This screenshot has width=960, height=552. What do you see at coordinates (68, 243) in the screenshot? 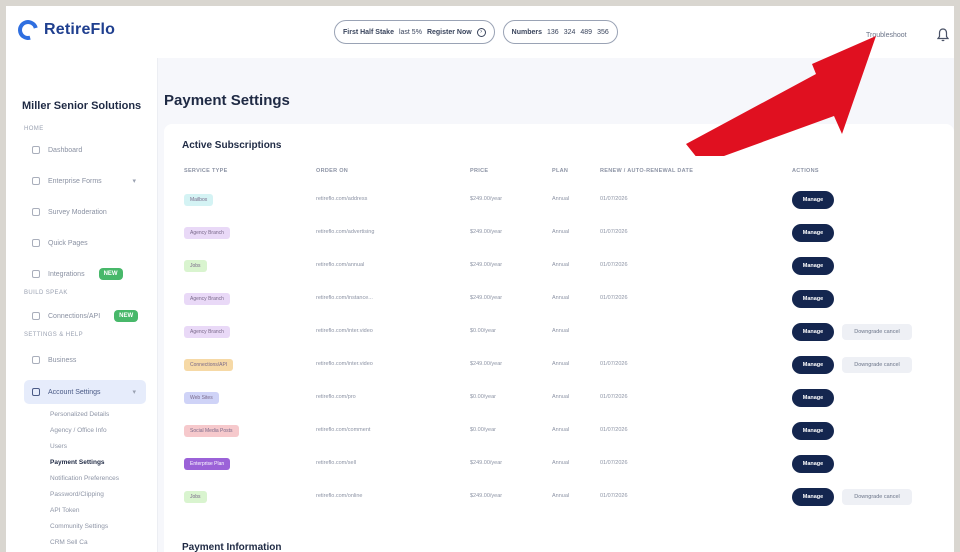
I see `sidebar-item-label: Quick Pages` at bounding box center [68, 243].